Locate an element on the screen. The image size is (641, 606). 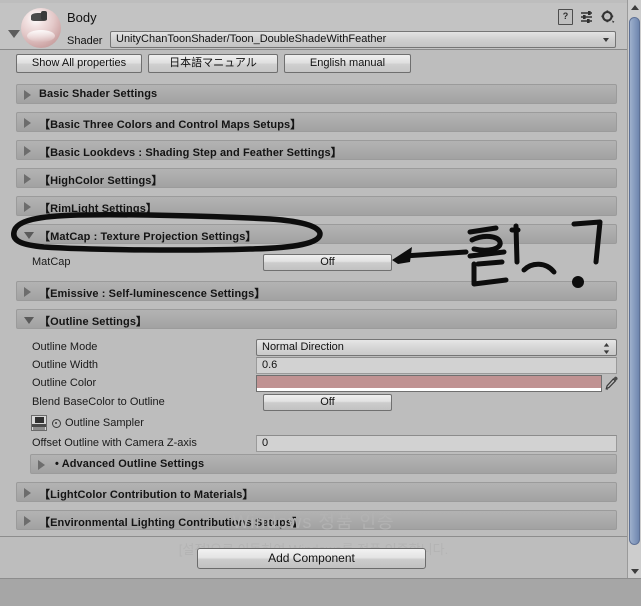
section-title: 【LightColor Contribution to Materials】 is located at coordinates (146, 495).